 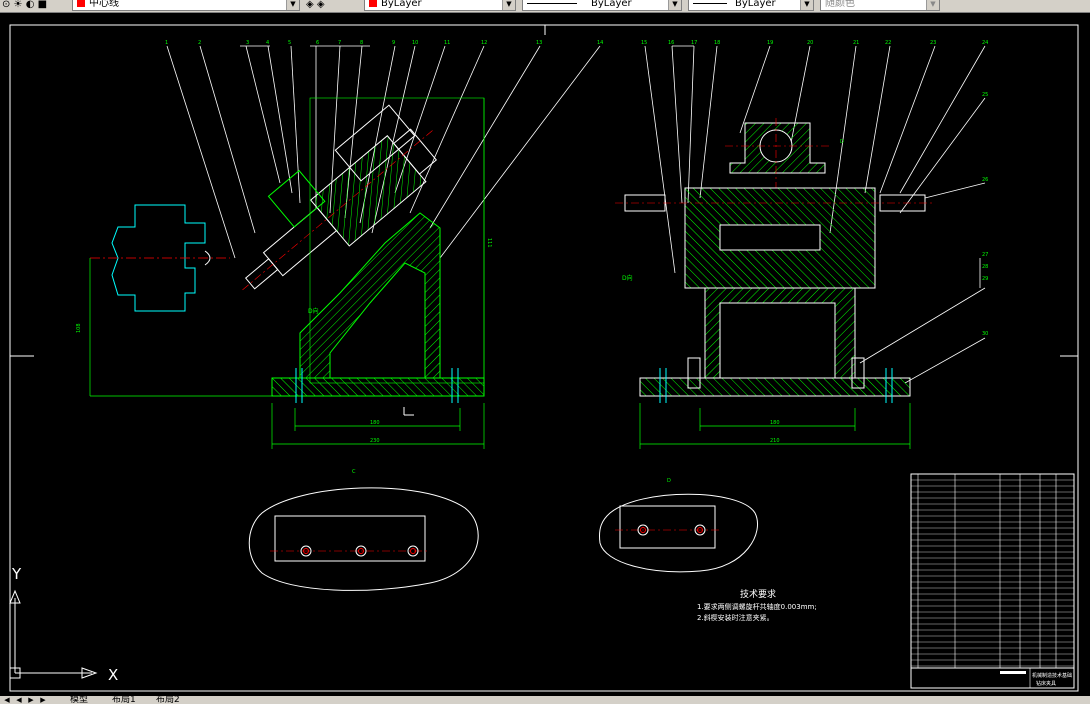 What do you see at coordinates (370, 295) in the screenshot?
I see `bracket-section` at bounding box center [370, 295].